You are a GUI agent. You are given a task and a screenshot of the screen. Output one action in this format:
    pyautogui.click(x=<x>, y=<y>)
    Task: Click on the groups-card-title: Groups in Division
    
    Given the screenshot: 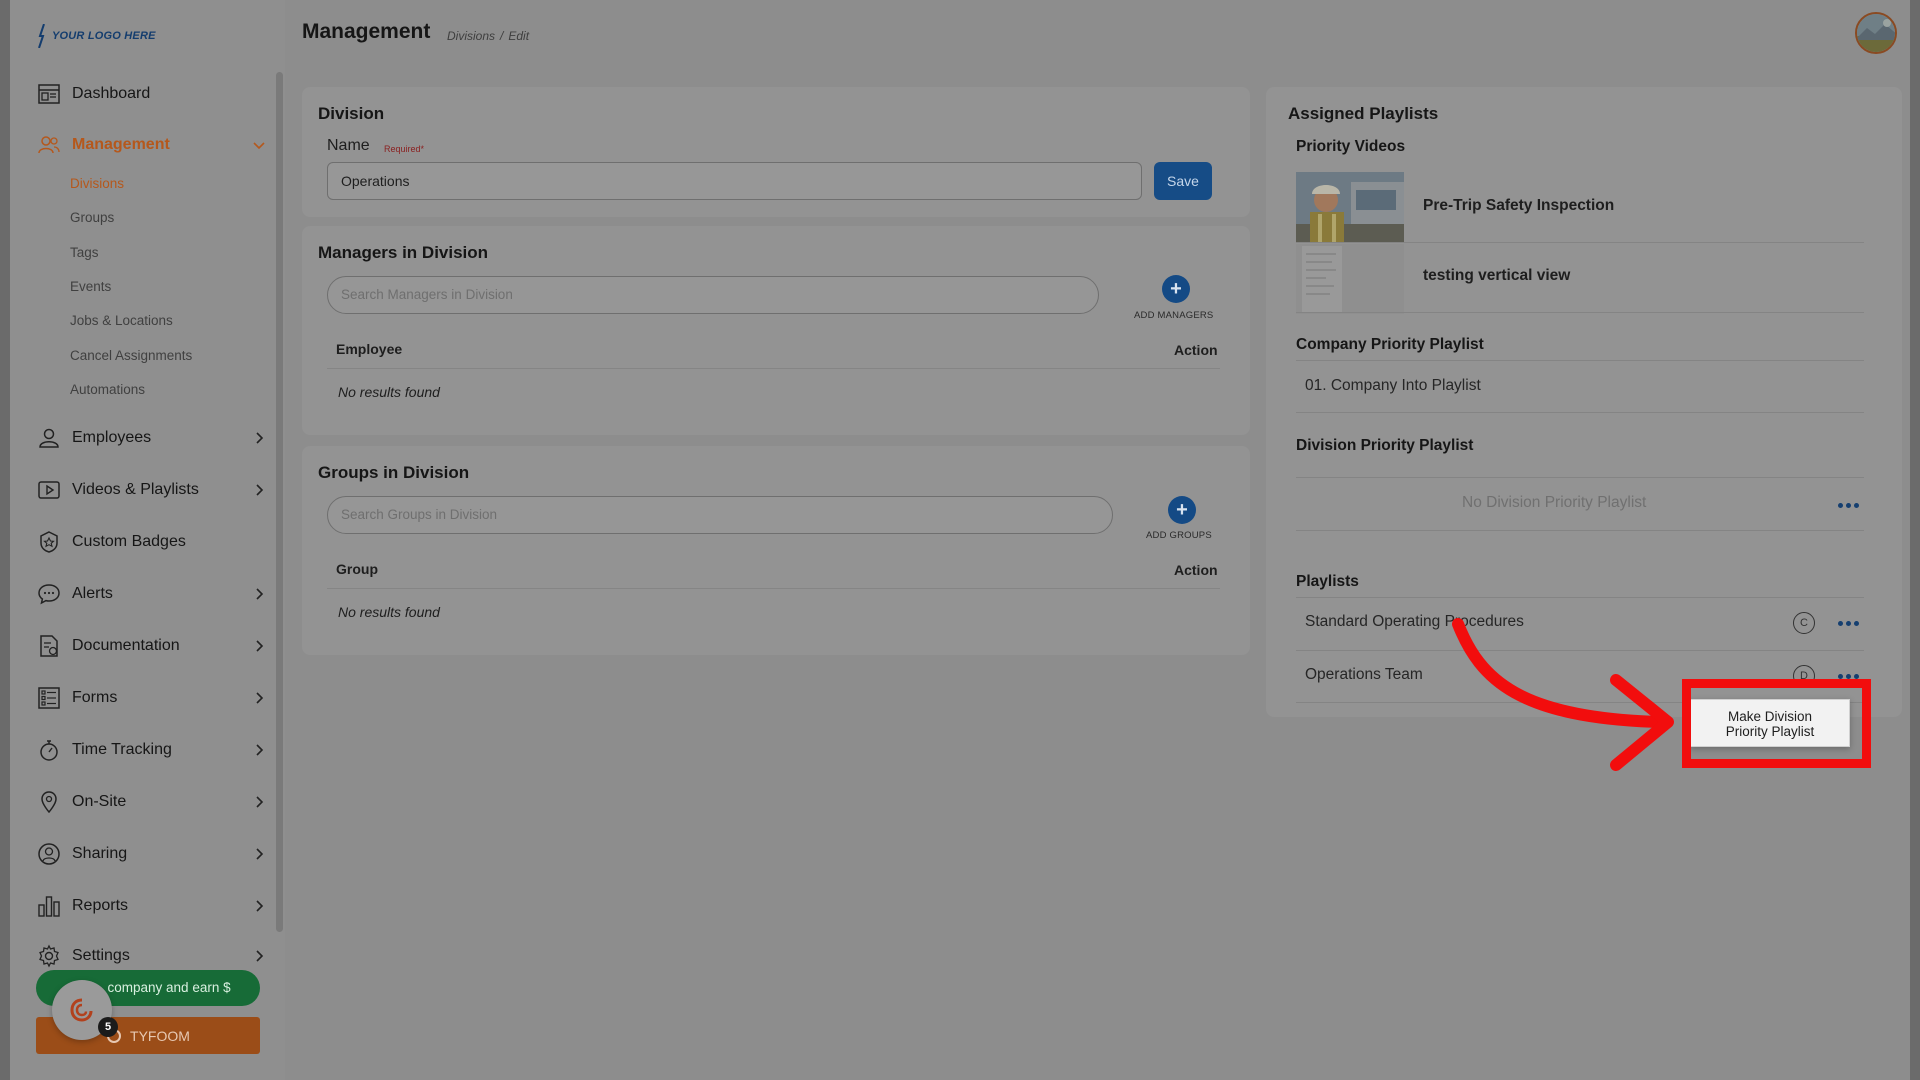 What is the action you would take?
    pyautogui.click(x=394, y=472)
    